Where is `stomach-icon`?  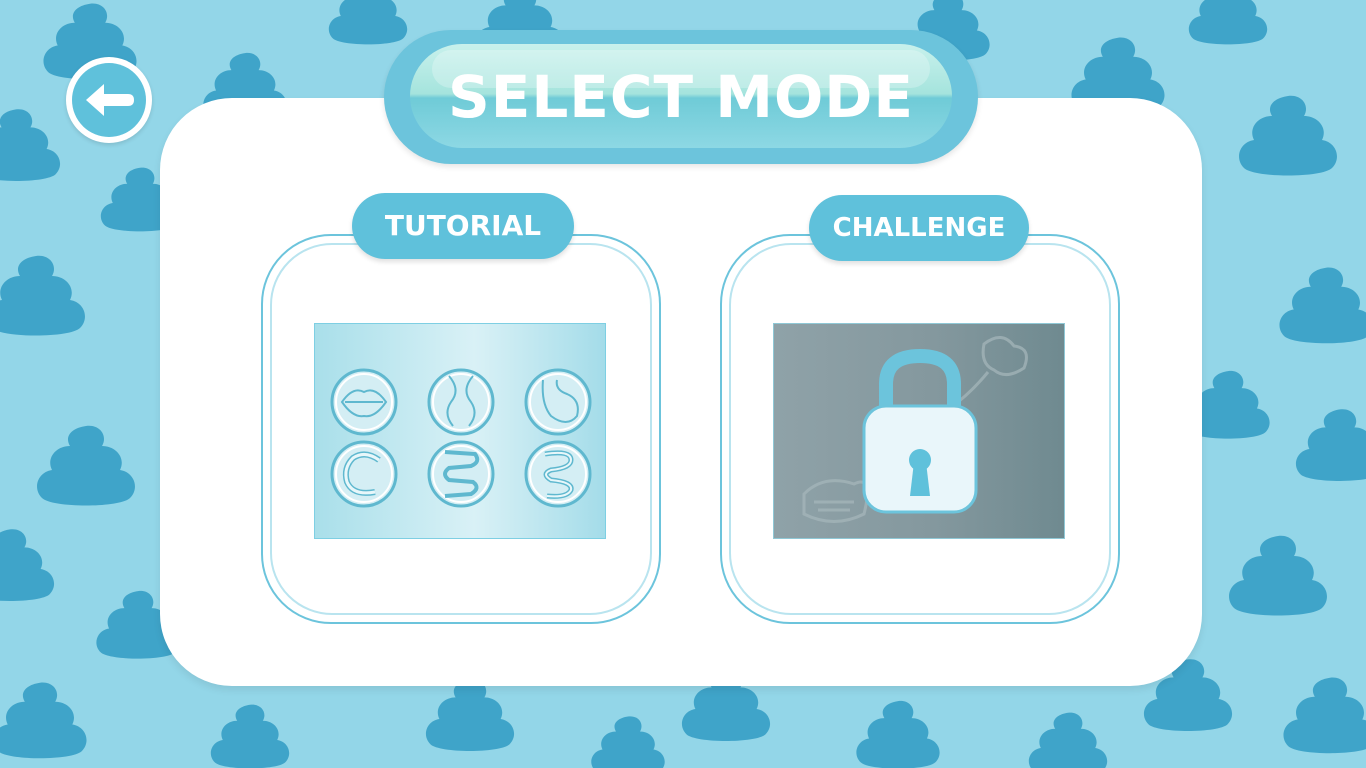
stomach-icon is located at coordinates (558, 402).